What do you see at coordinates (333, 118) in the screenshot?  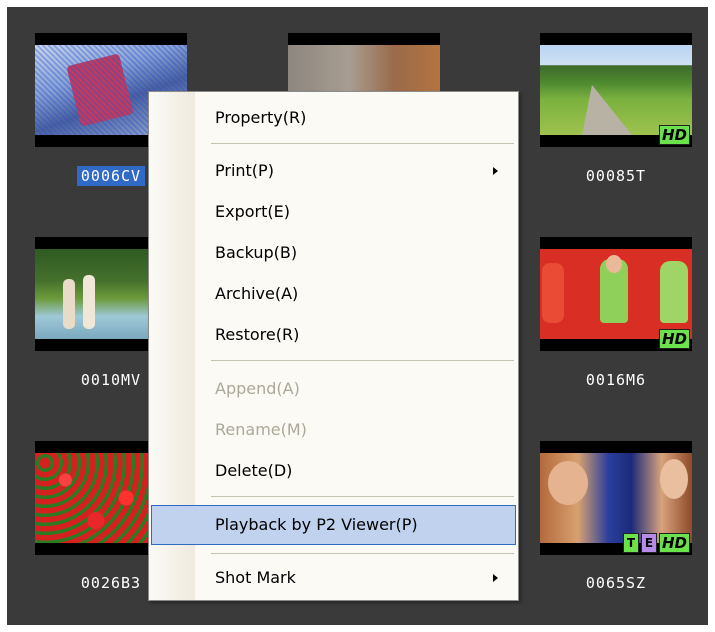 I see `menu-item-property: Property(R)` at bounding box center [333, 118].